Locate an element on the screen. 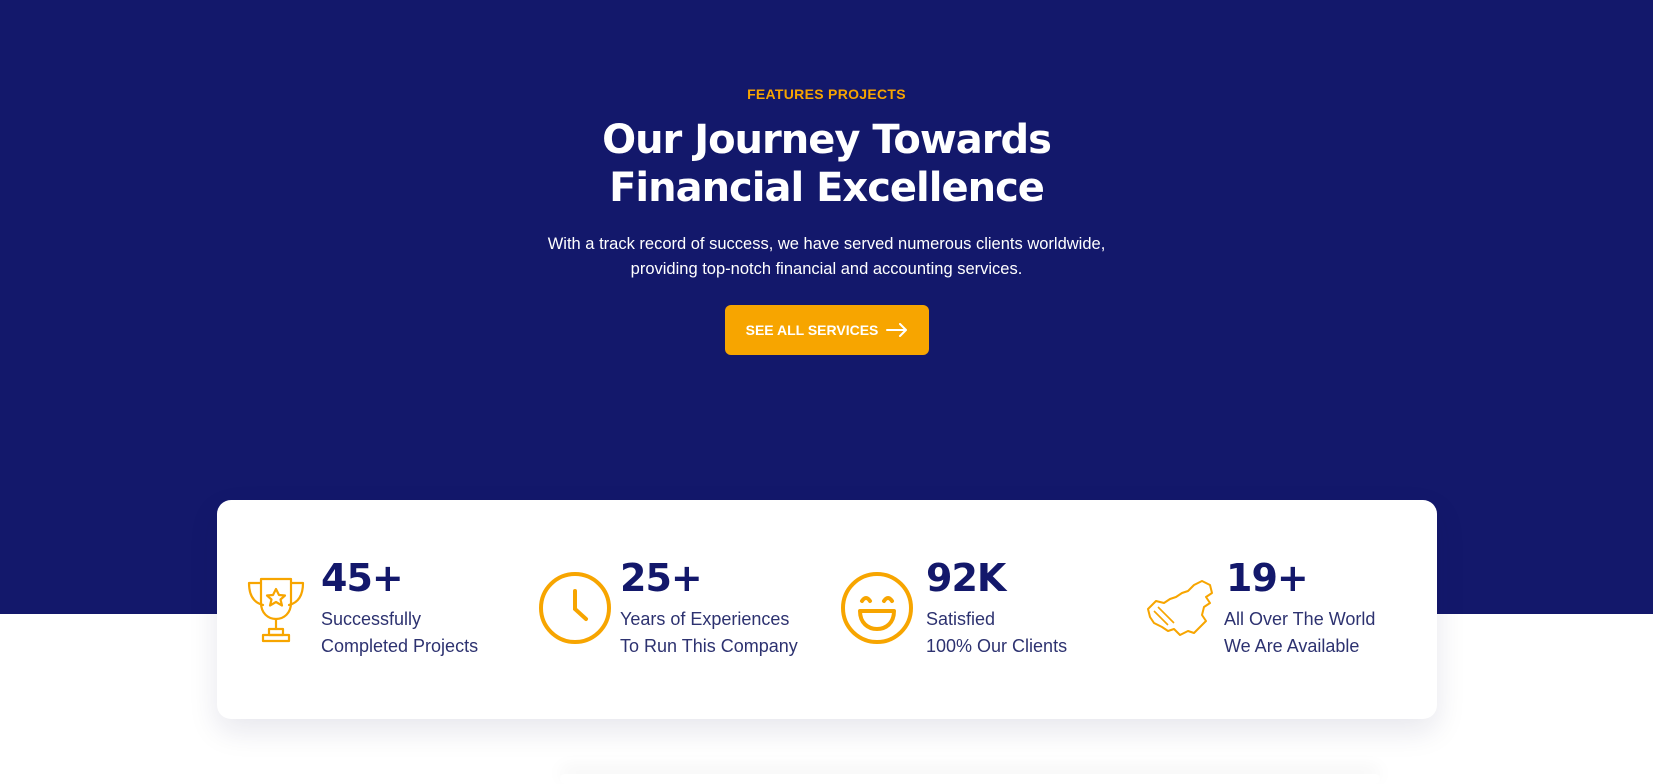 This screenshot has width=1653, height=784. stat-label-line-2: 100% Our Clients is located at coordinates (997, 646).